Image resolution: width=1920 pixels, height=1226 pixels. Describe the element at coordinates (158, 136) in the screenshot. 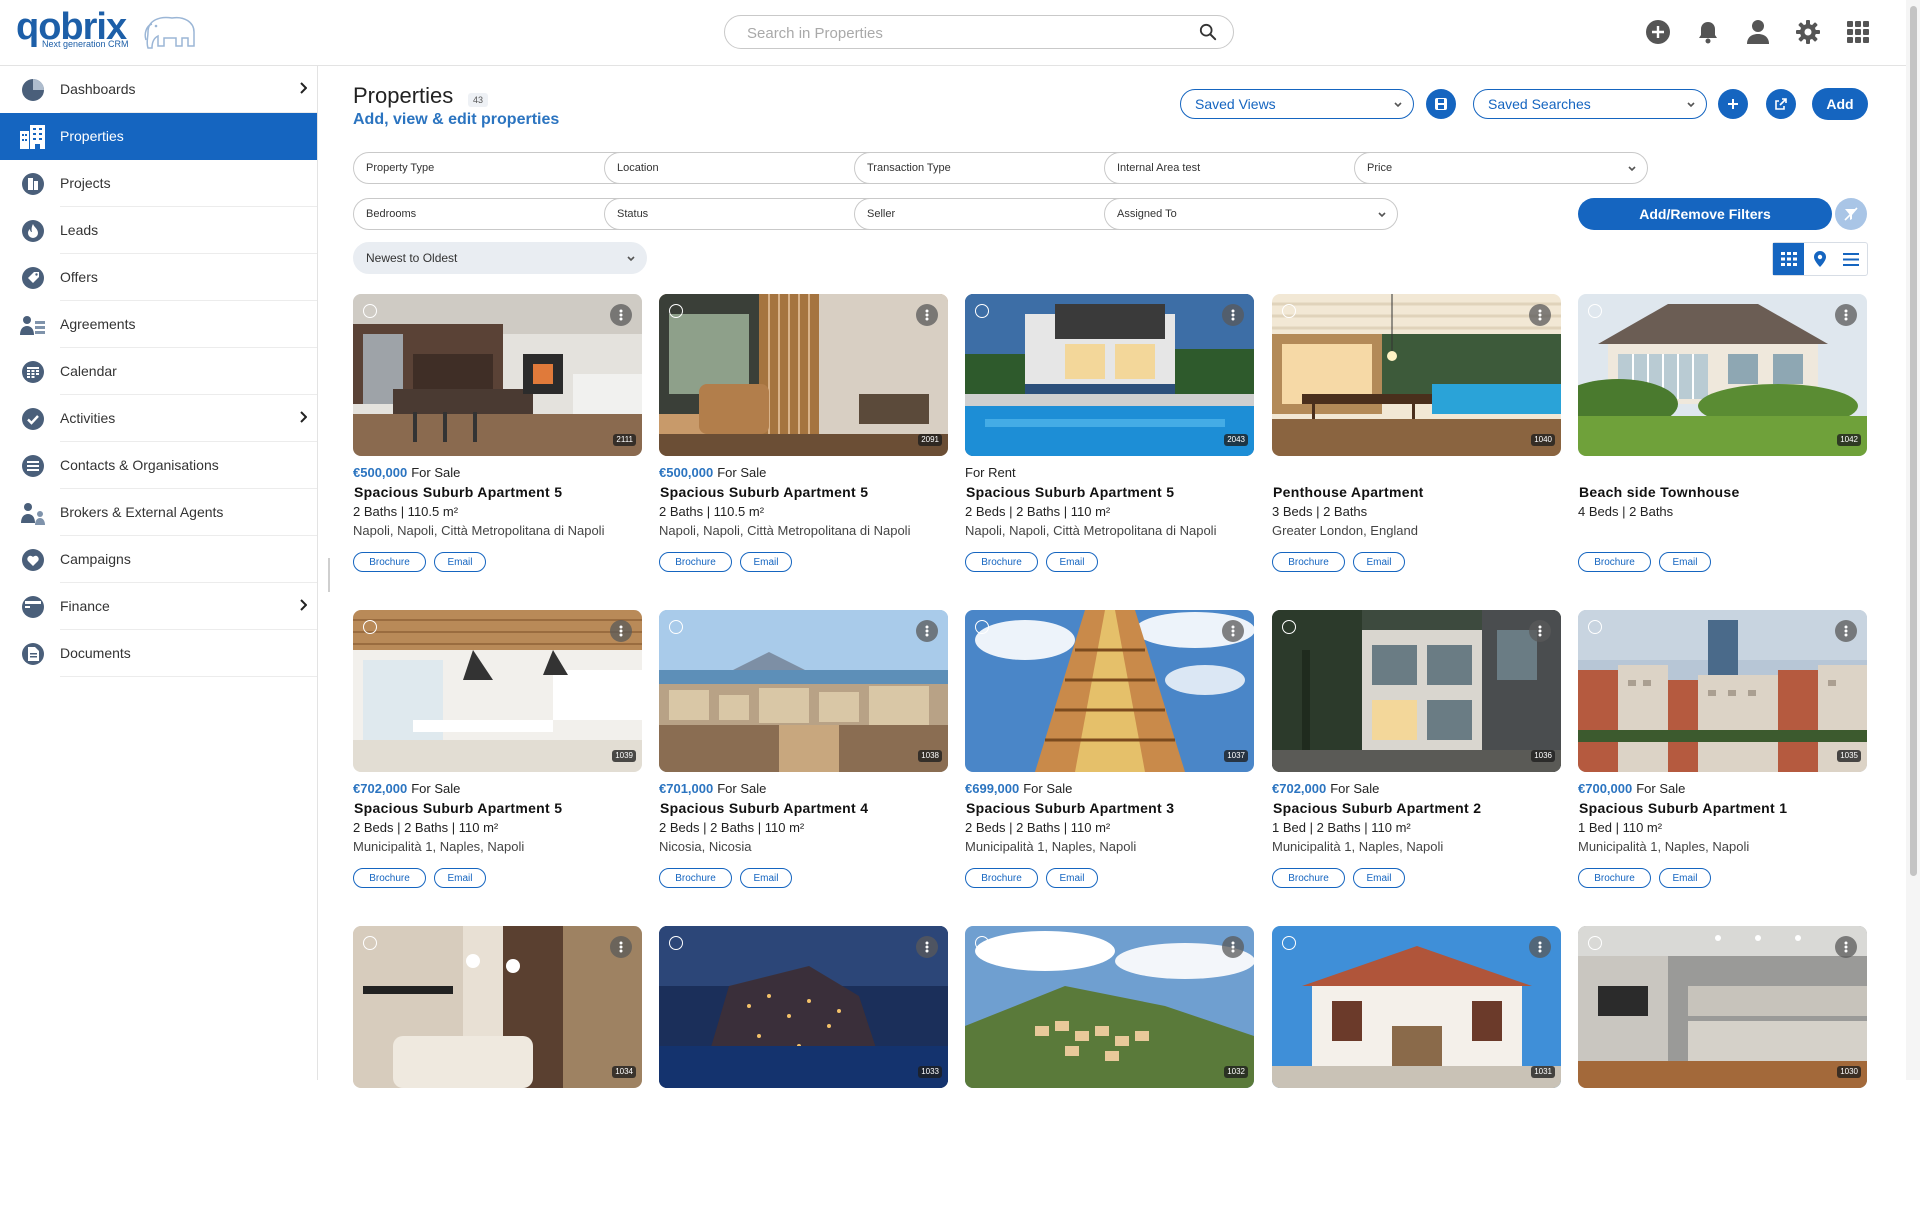

I see `sidebar-item-properties: Properties` at that location.